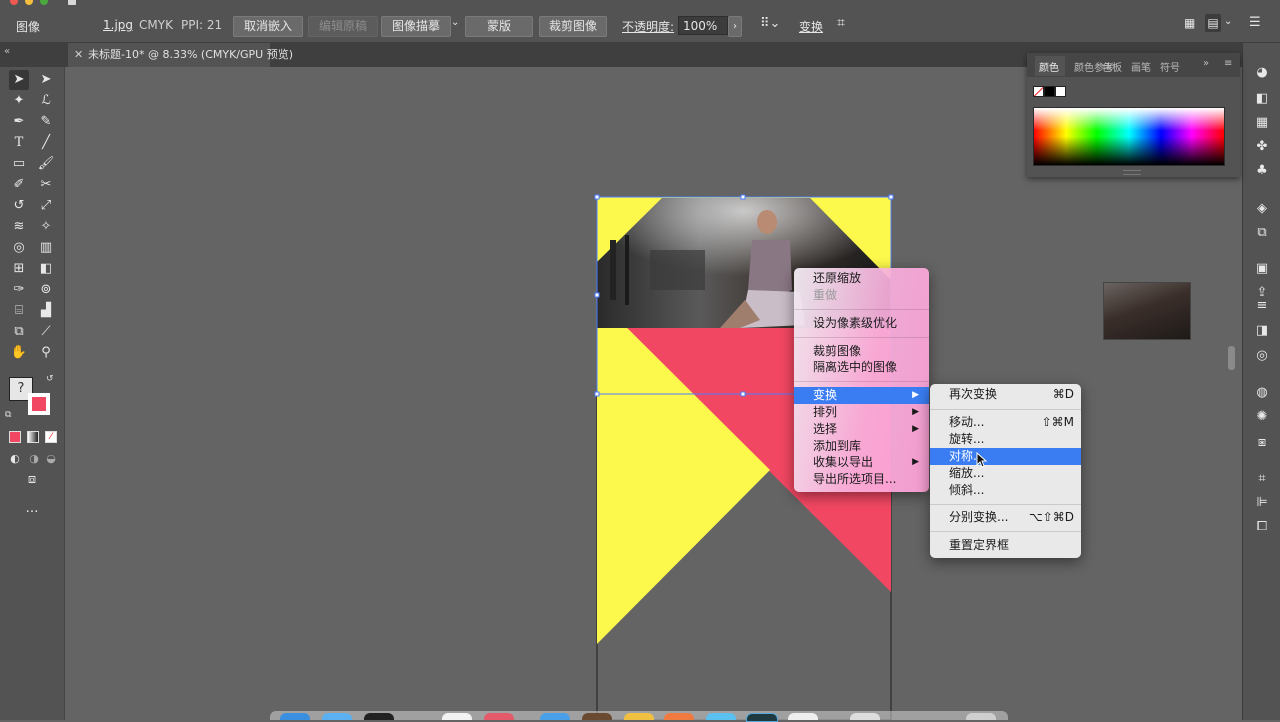 The image size is (1280, 722). What do you see at coordinates (1231, 358) in the screenshot?
I see `vertical-scrollbar` at bounding box center [1231, 358].